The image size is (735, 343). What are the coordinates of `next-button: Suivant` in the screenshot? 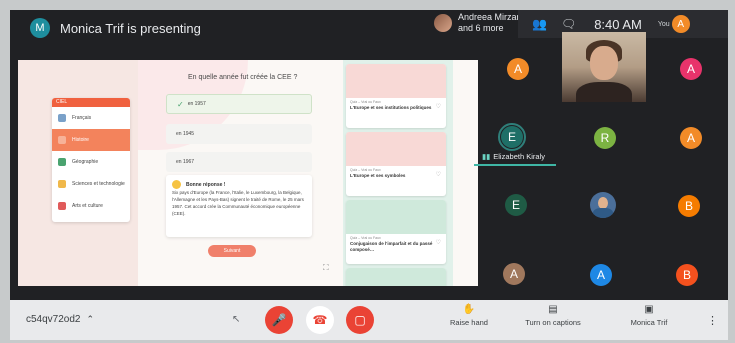 It's located at (232, 251).